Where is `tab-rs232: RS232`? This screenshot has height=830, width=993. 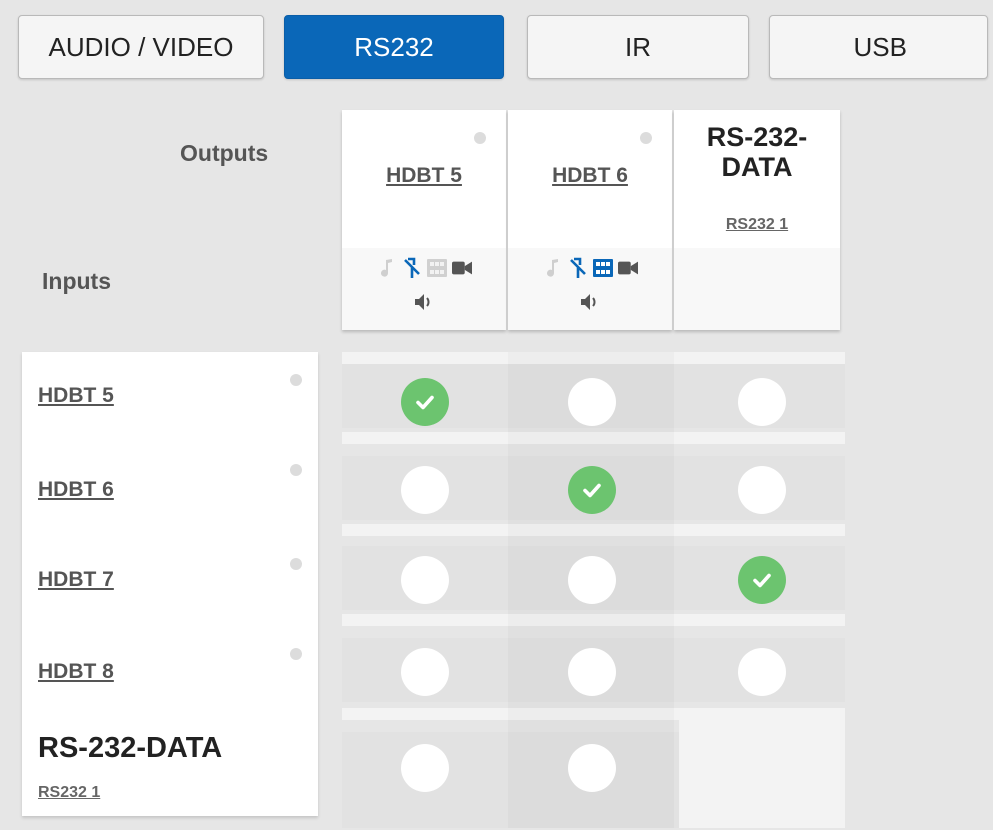 tab-rs232: RS232 is located at coordinates (394, 47).